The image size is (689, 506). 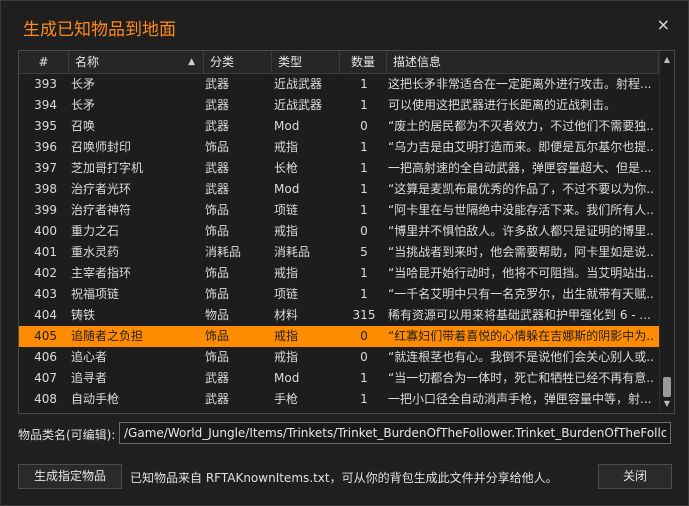 What do you see at coordinates (95, 252) in the screenshot?
I see `cell-name: 重水灵药` at bounding box center [95, 252].